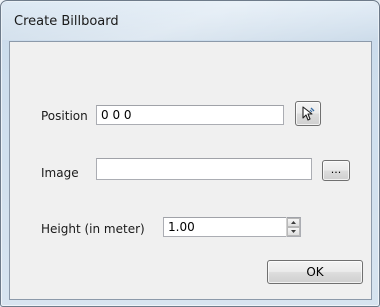 The height and width of the screenshot is (307, 380). Describe the element at coordinates (93, 229) in the screenshot. I see `height-label: Height (in meter)` at that location.